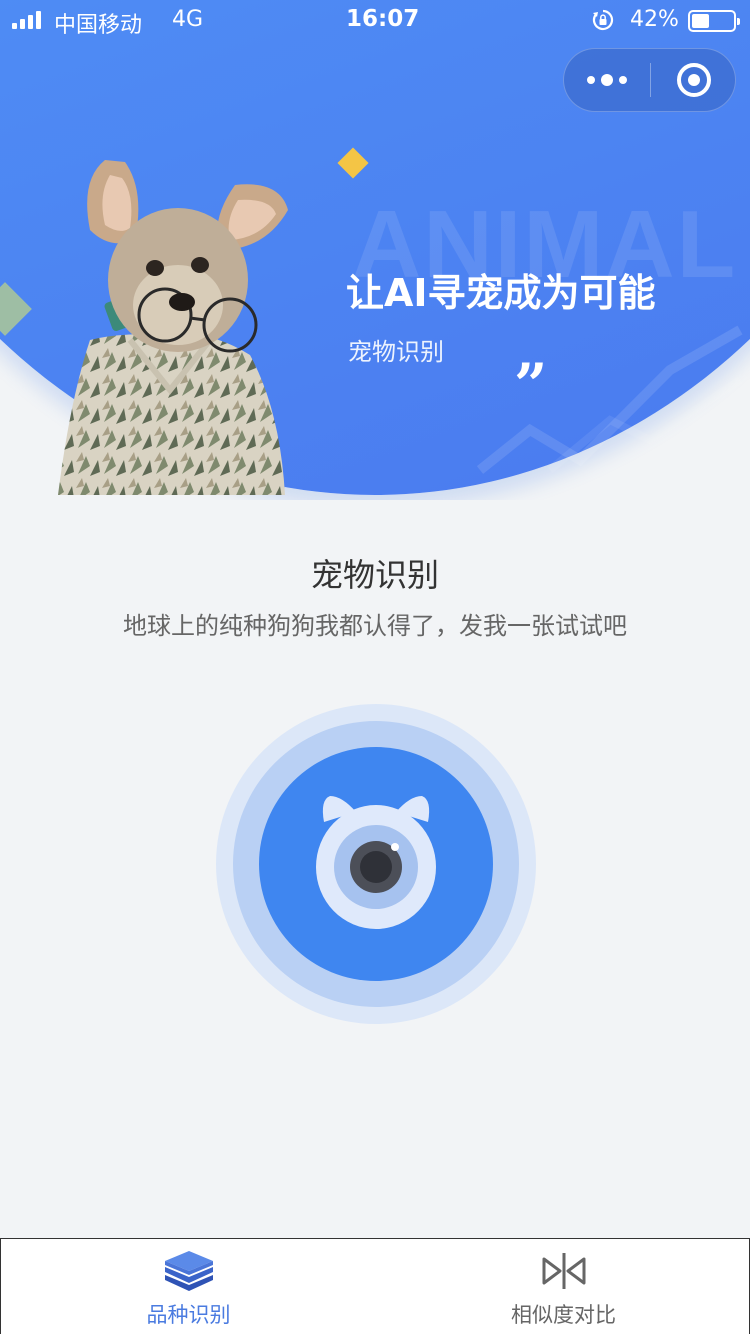 This screenshot has width=750, height=1334. Describe the element at coordinates (654, 19) in the screenshot. I see `battery-percent: 42%` at that location.